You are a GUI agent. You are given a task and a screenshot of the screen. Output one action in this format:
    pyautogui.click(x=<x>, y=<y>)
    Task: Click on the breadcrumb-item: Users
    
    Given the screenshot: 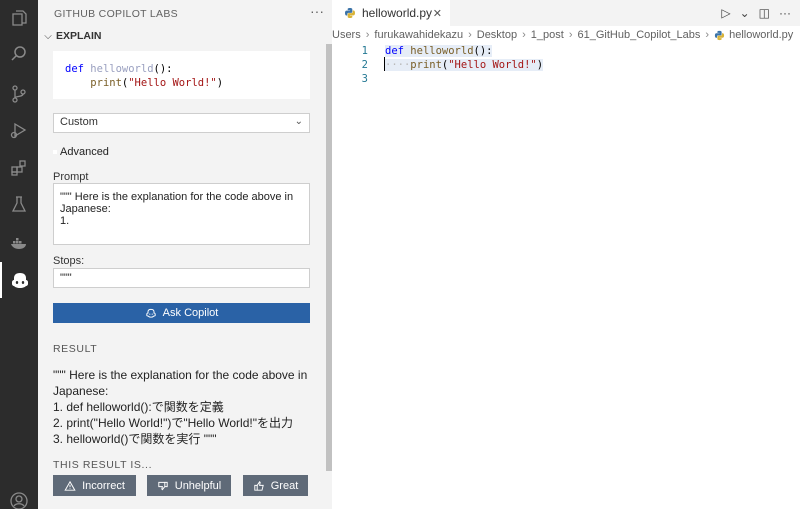 What is the action you would take?
    pyautogui.click(x=346, y=35)
    